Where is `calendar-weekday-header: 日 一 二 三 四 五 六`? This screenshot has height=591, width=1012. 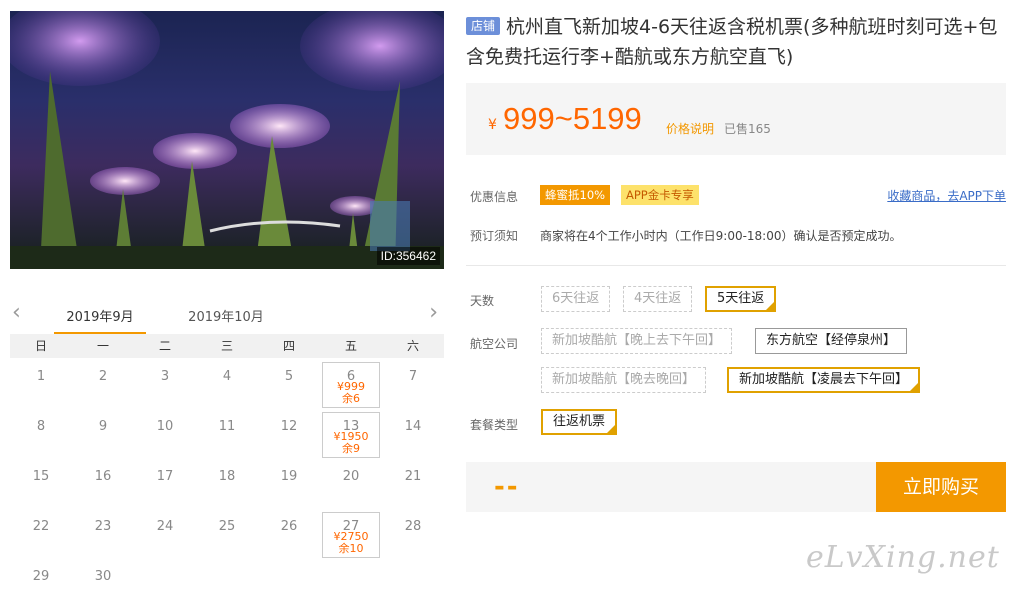 calendar-weekday-header: 日 一 二 三 四 五 六 is located at coordinates (227, 346).